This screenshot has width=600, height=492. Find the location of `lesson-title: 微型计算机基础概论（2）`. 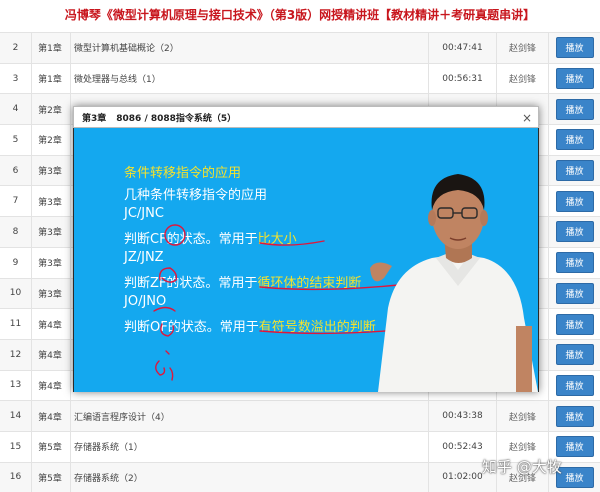

lesson-title: 微型计算机基础概论（2） is located at coordinates (247, 48).